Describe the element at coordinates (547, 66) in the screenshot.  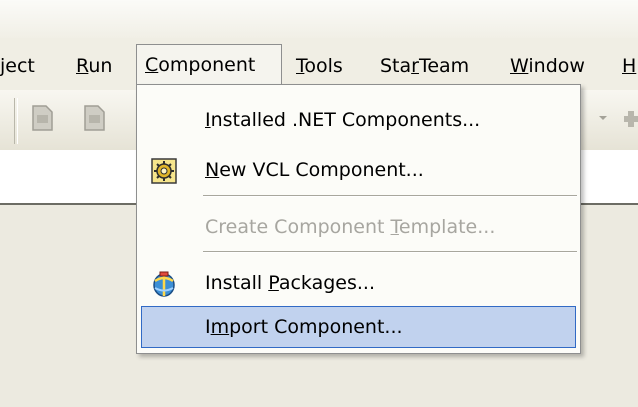
I see `menu-window: Window` at that location.